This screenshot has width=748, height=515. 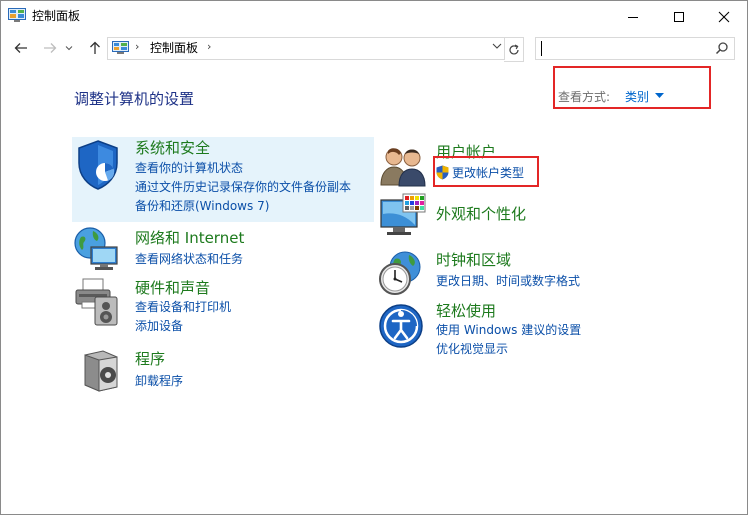 What do you see at coordinates (172, 288) in the screenshot?
I see `category-title-hardware-sound: 硬件和声音` at bounding box center [172, 288].